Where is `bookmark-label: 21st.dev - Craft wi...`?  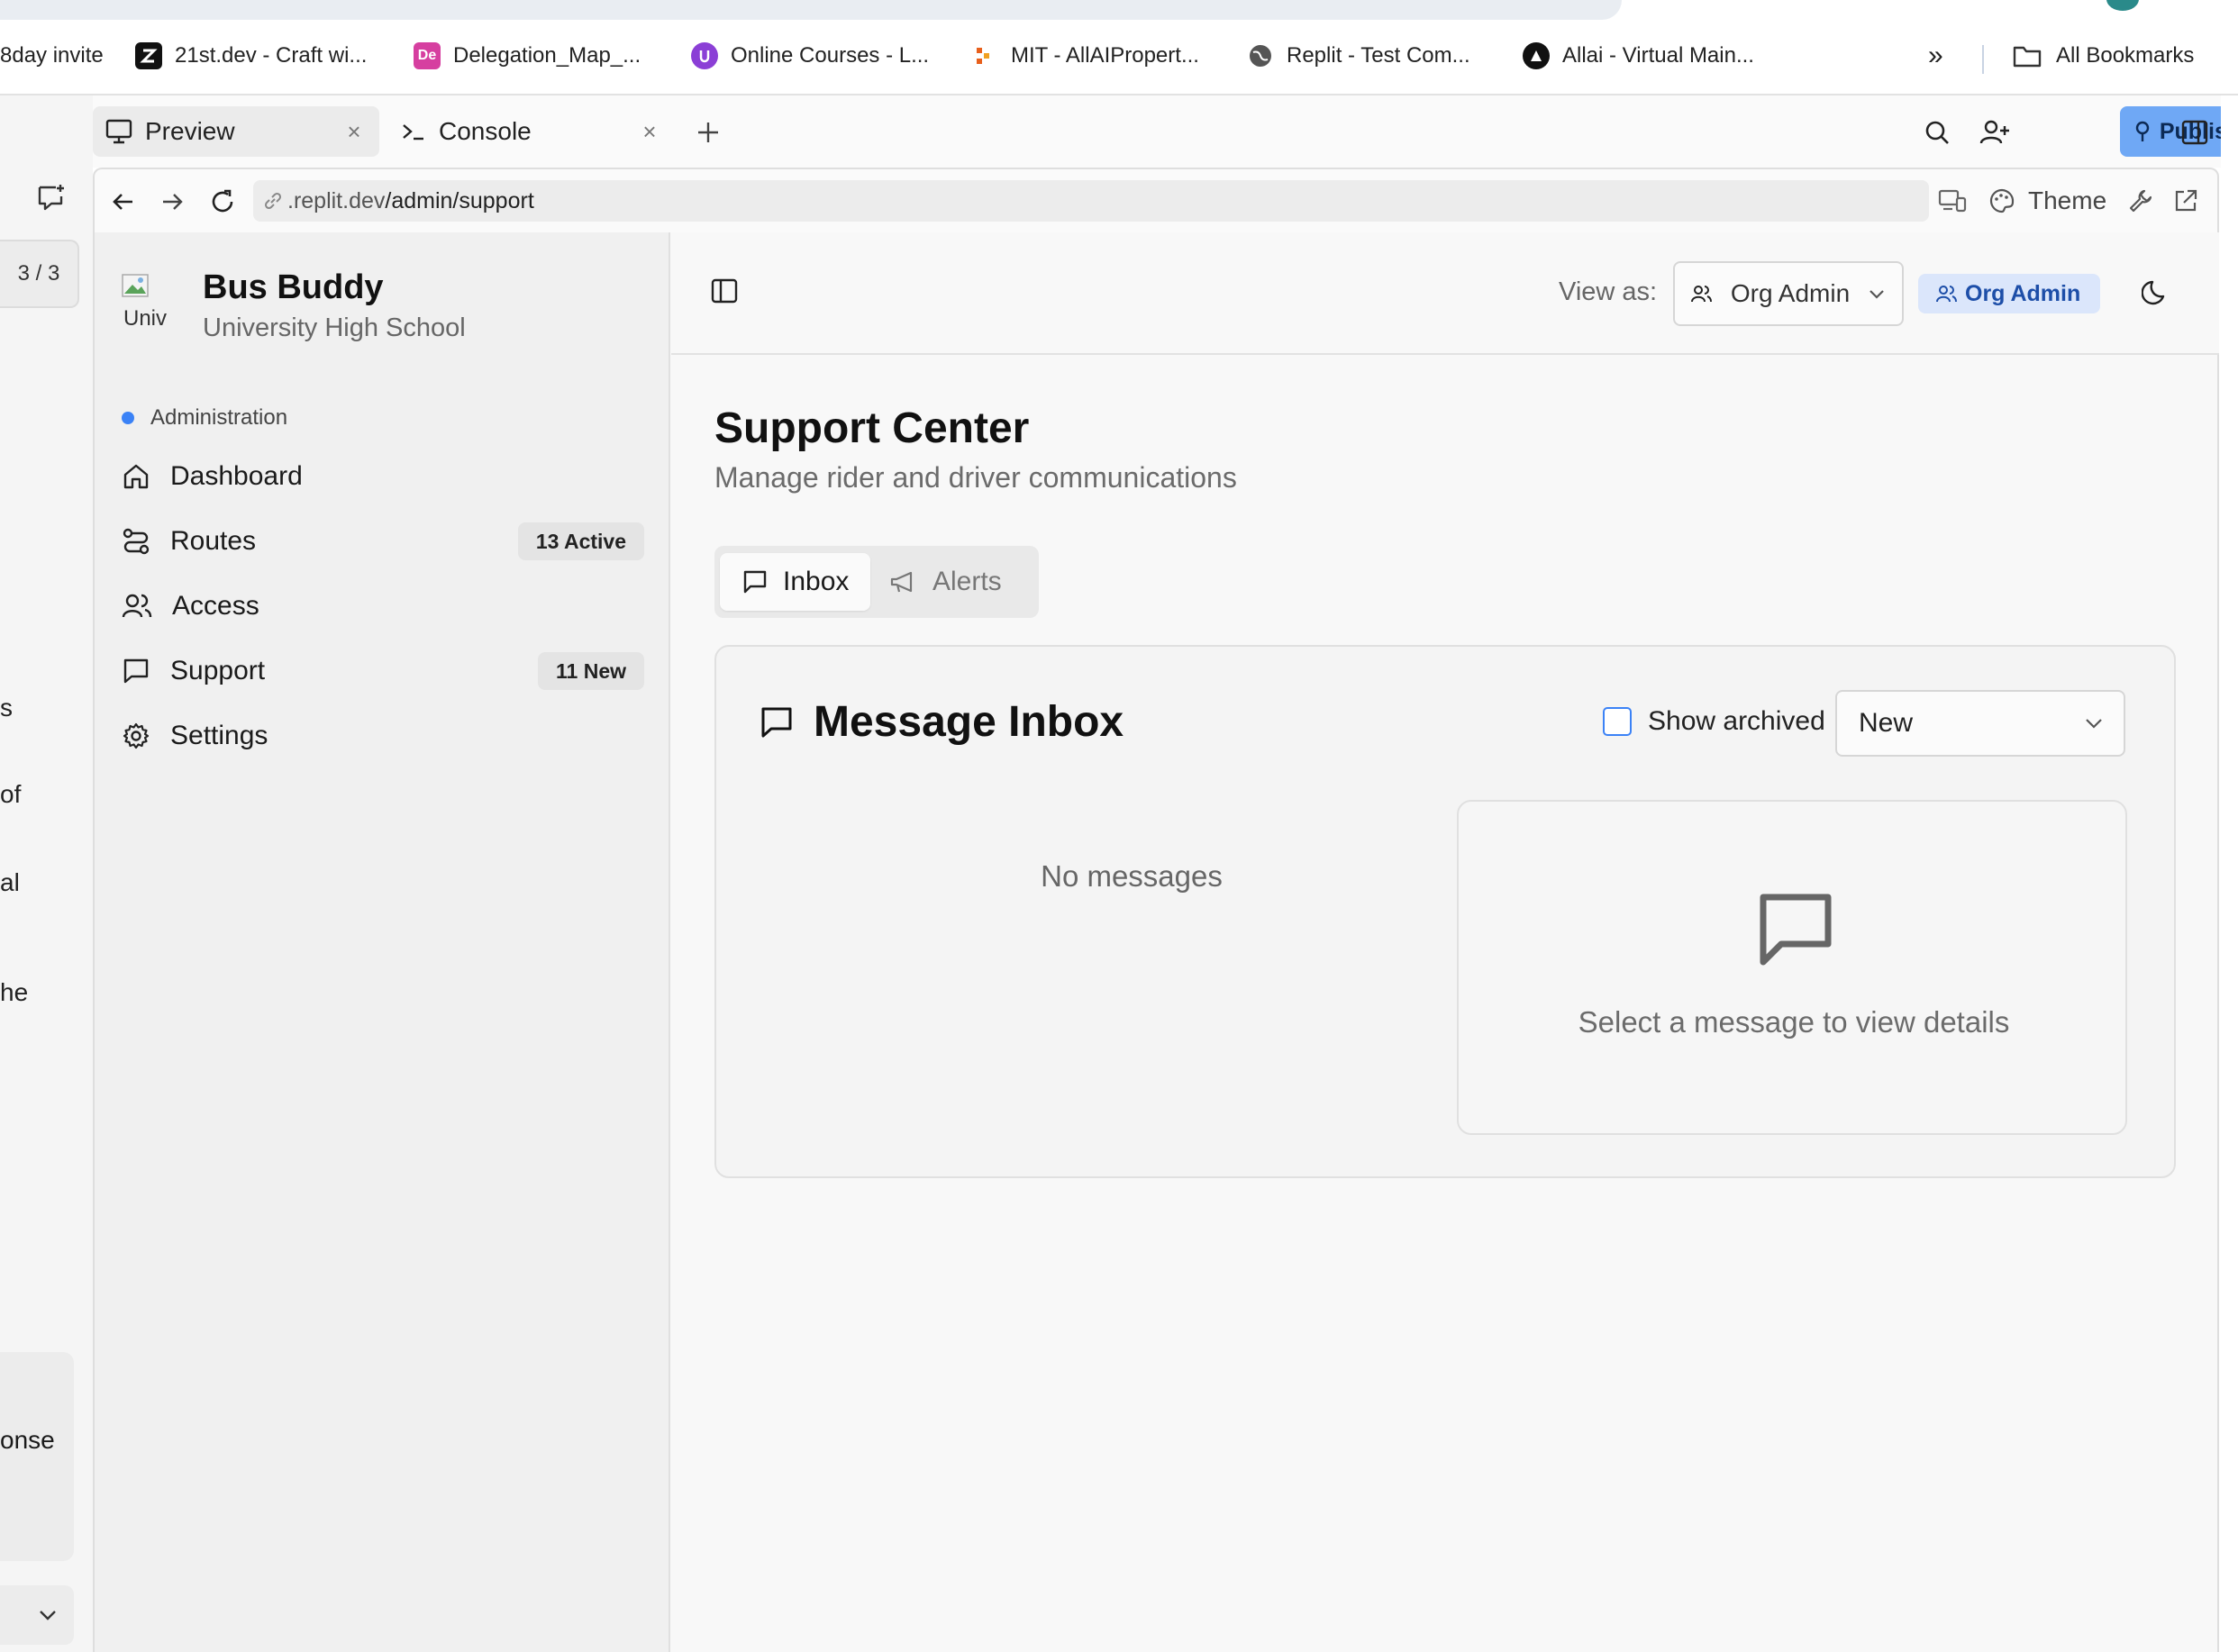
bookmark-label: 21st.dev - Craft wi... is located at coordinates (271, 55).